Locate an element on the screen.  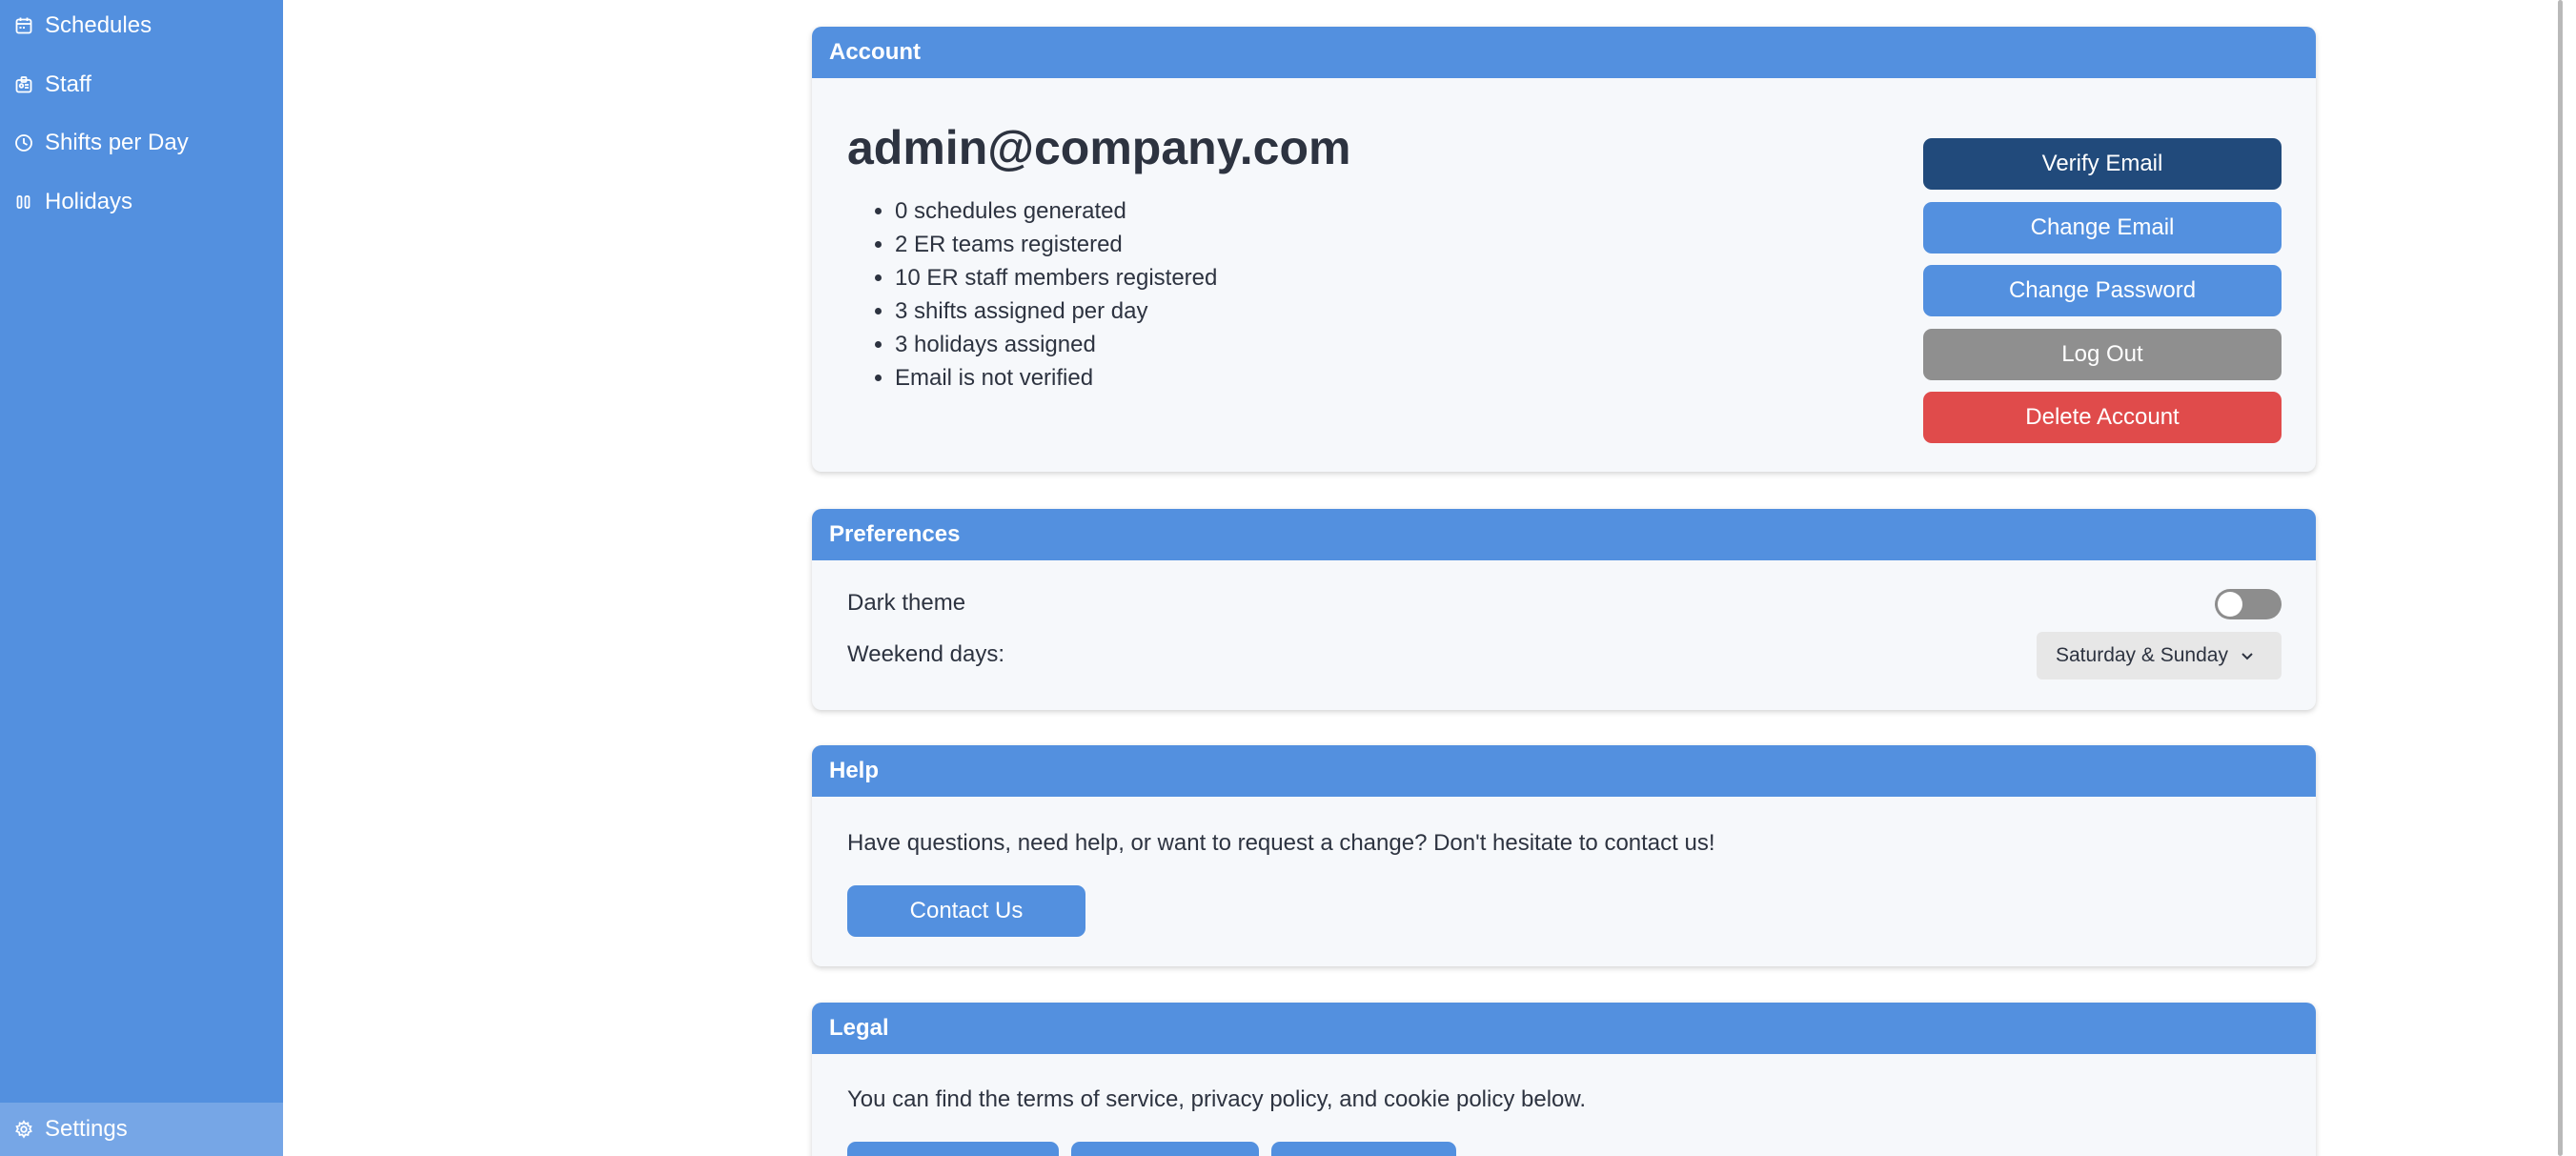
privacy-policy-button is located at coordinates (1165, 1149).